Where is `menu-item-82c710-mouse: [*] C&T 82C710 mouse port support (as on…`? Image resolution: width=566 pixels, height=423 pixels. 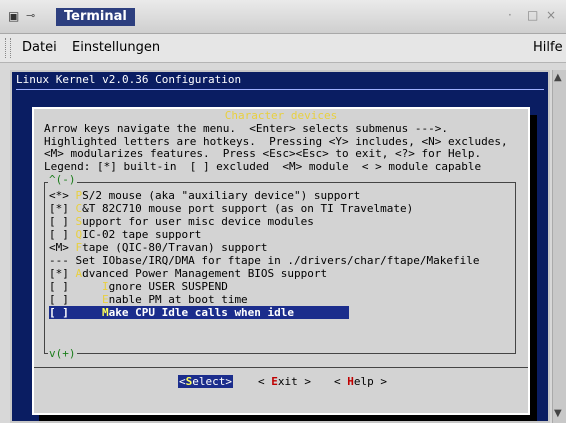 menu-item-82c710-mouse: [*] C&T 82C710 mouse port support (as on… is located at coordinates (231, 208).